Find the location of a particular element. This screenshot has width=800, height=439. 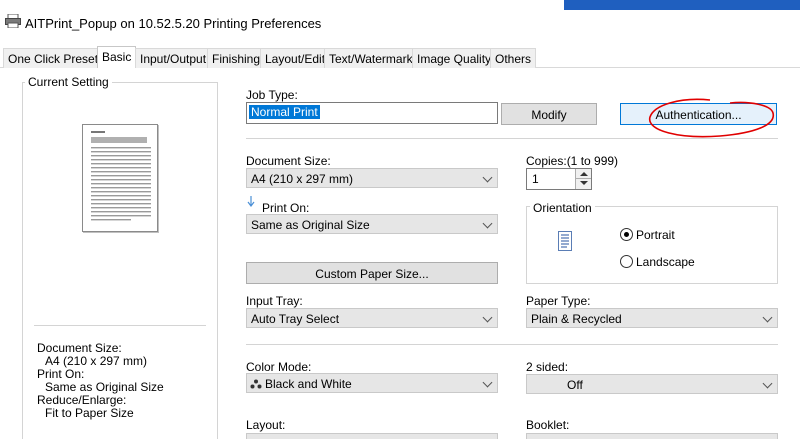

tab-others: Others is located at coordinates (513, 58).